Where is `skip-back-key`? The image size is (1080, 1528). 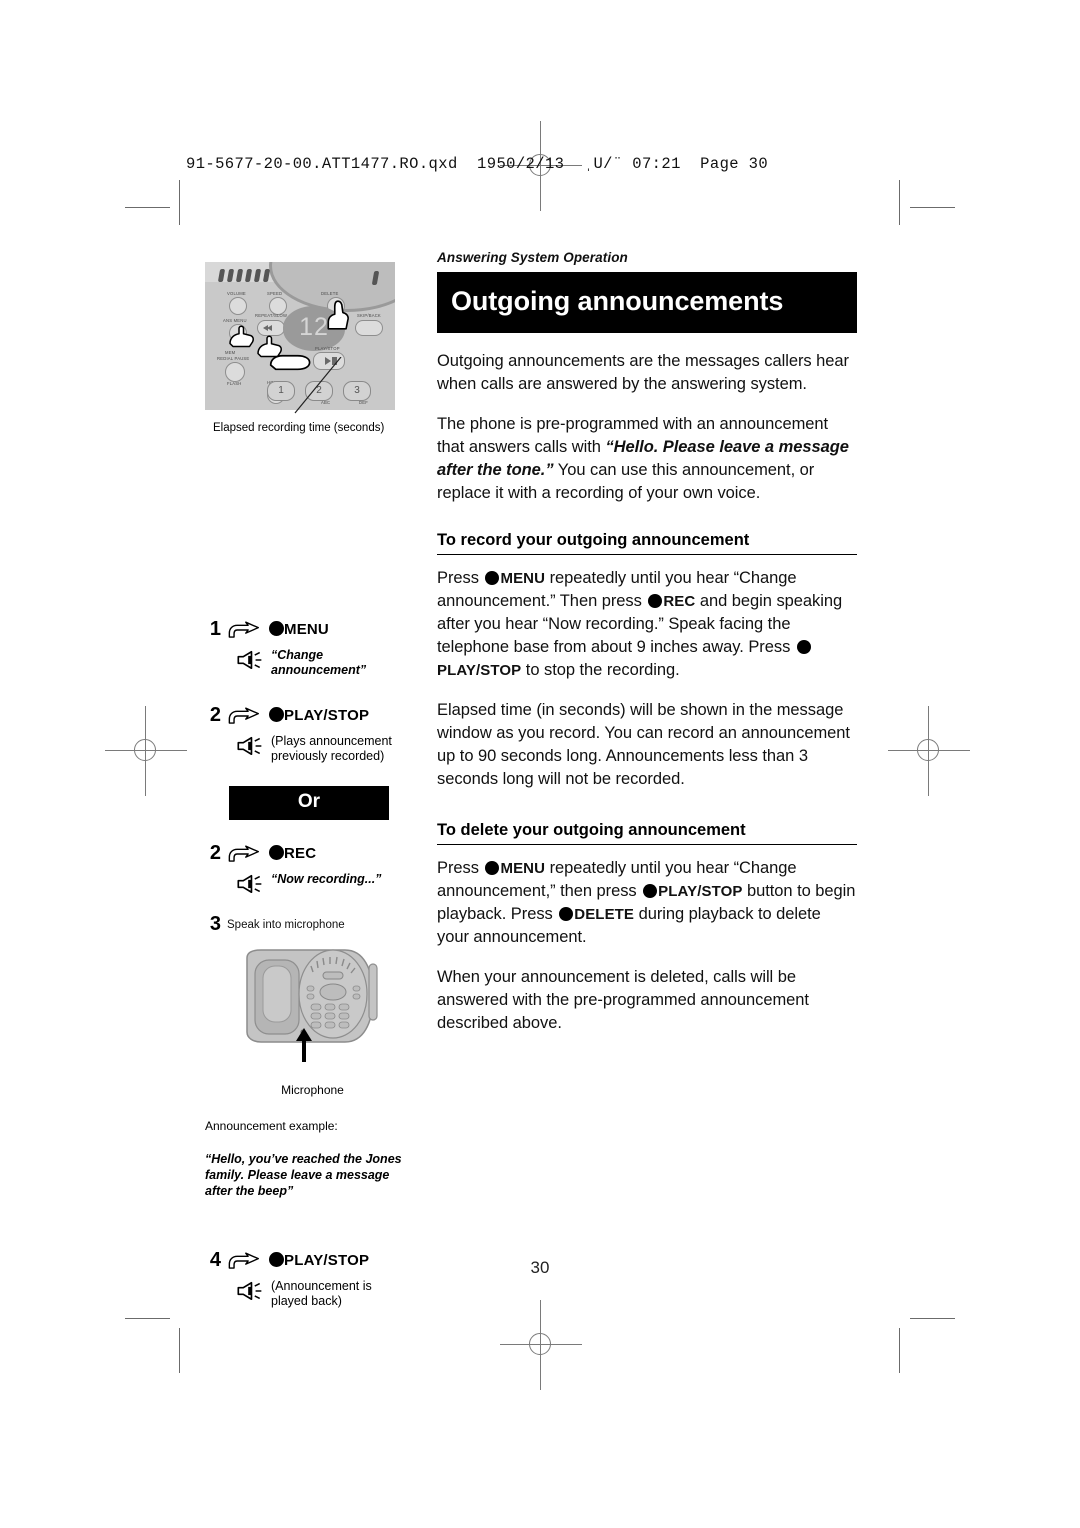 skip-back-key is located at coordinates (369, 328).